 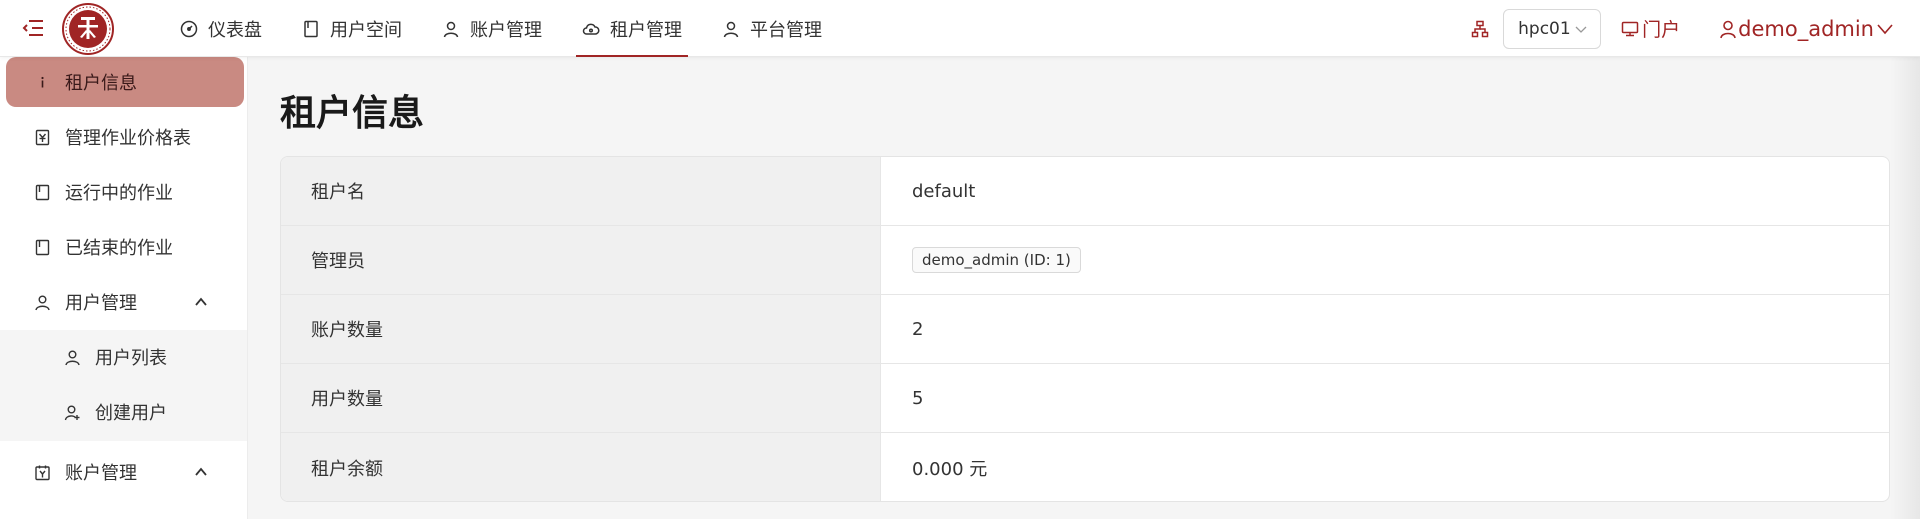 I want to click on sidebar-item-label: 租户信息, so click(x=101, y=83).